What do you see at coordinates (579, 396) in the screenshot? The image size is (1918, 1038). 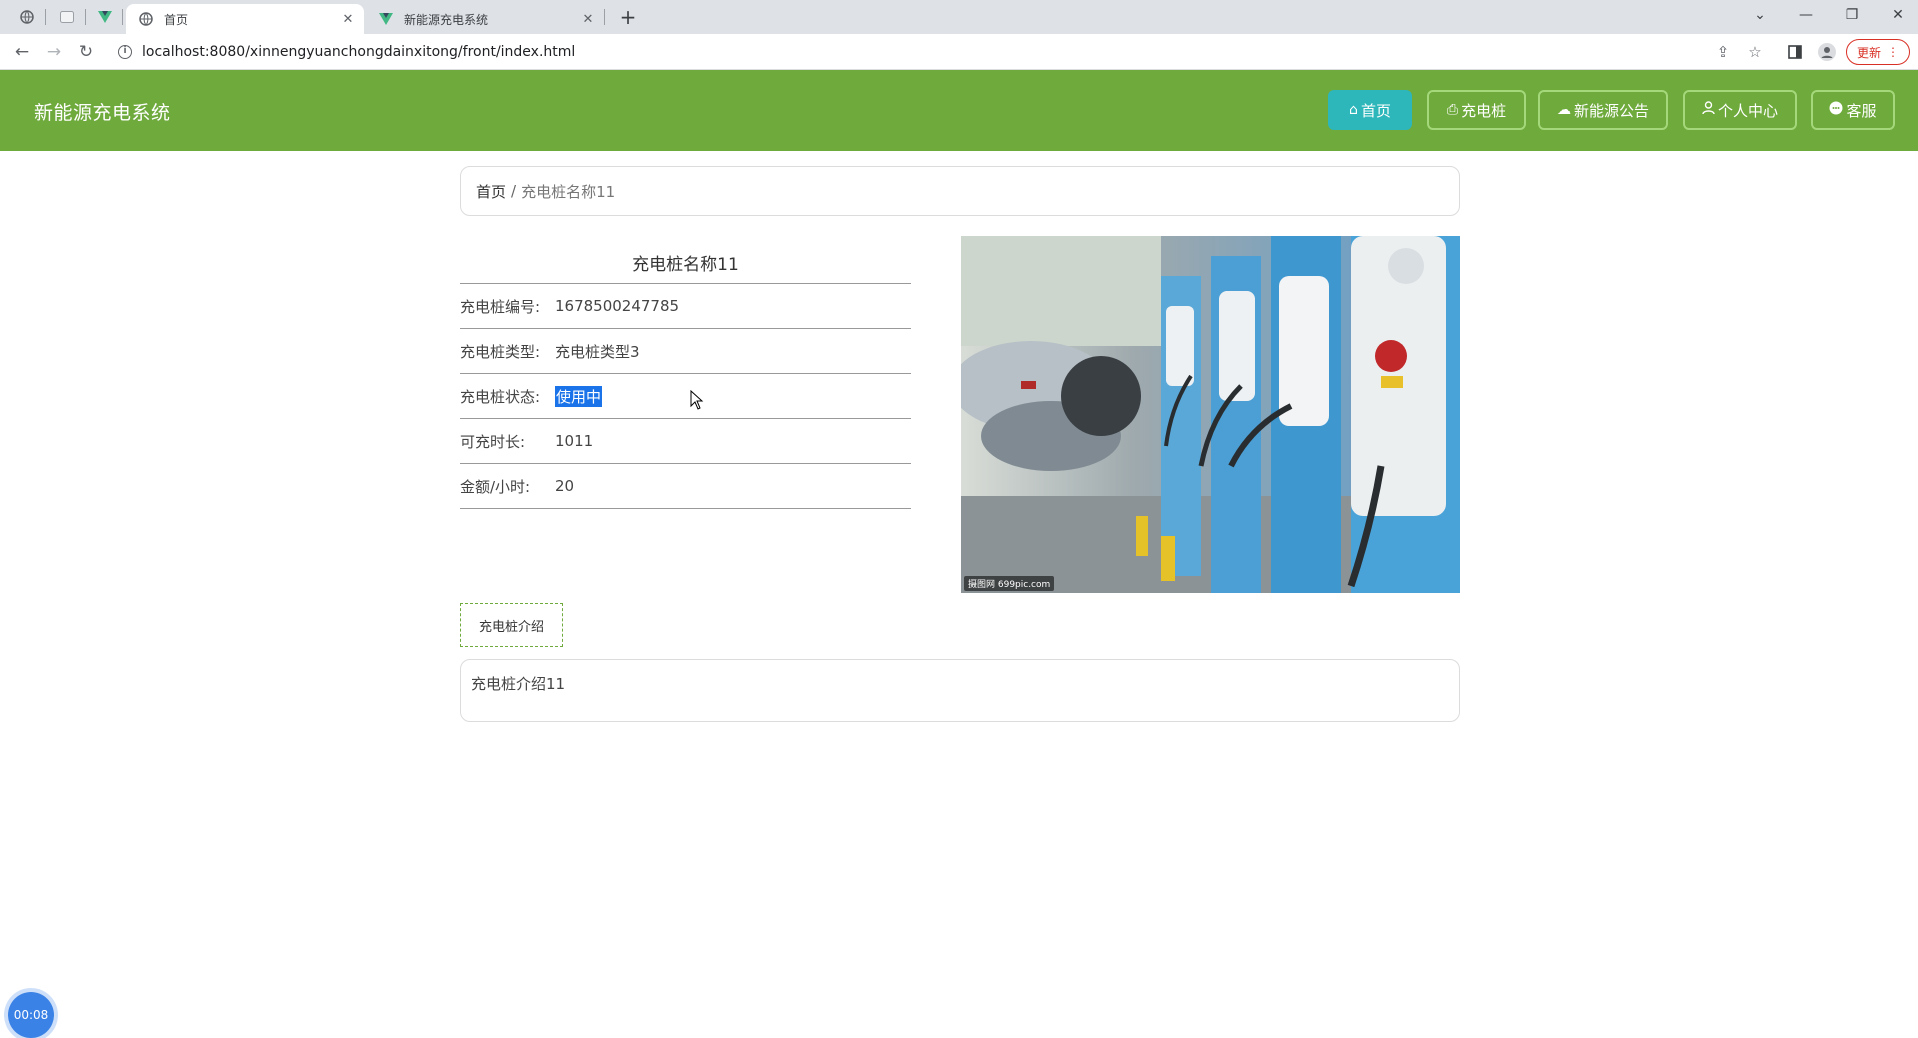 I see `field-value-selected: 使用中` at bounding box center [579, 396].